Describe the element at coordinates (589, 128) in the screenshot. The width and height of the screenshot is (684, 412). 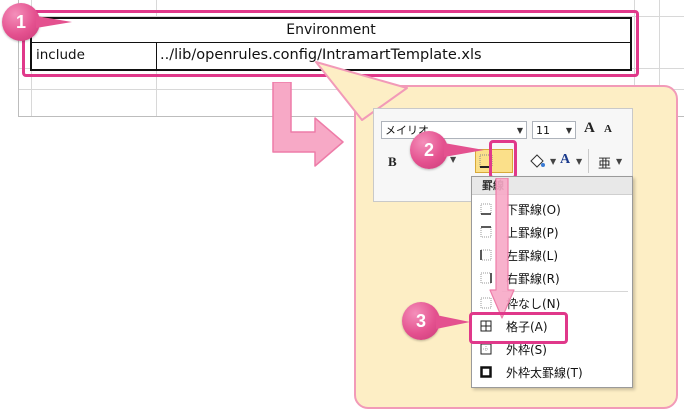
I see `grow-font-button: A` at that location.